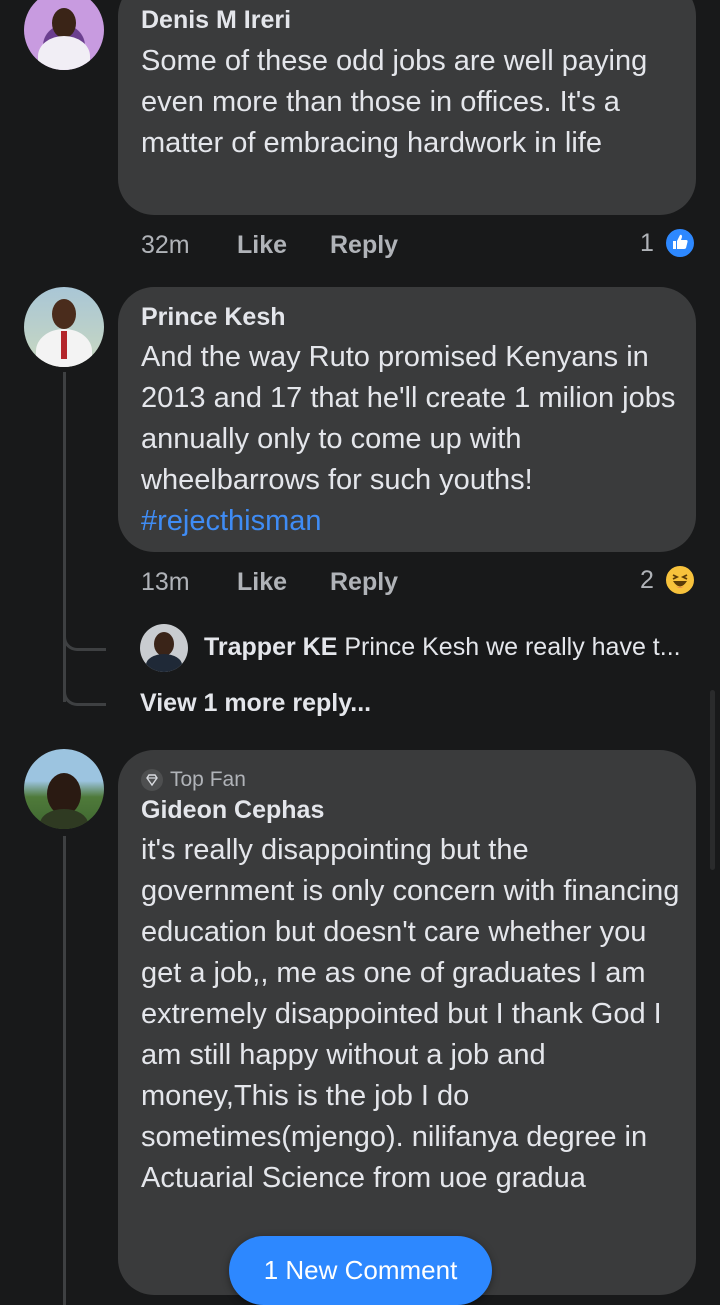 The height and width of the screenshot is (1305, 720). What do you see at coordinates (647, 580) in the screenshot?
I see `reaction-count: 2` at bounding box center [647, 580].